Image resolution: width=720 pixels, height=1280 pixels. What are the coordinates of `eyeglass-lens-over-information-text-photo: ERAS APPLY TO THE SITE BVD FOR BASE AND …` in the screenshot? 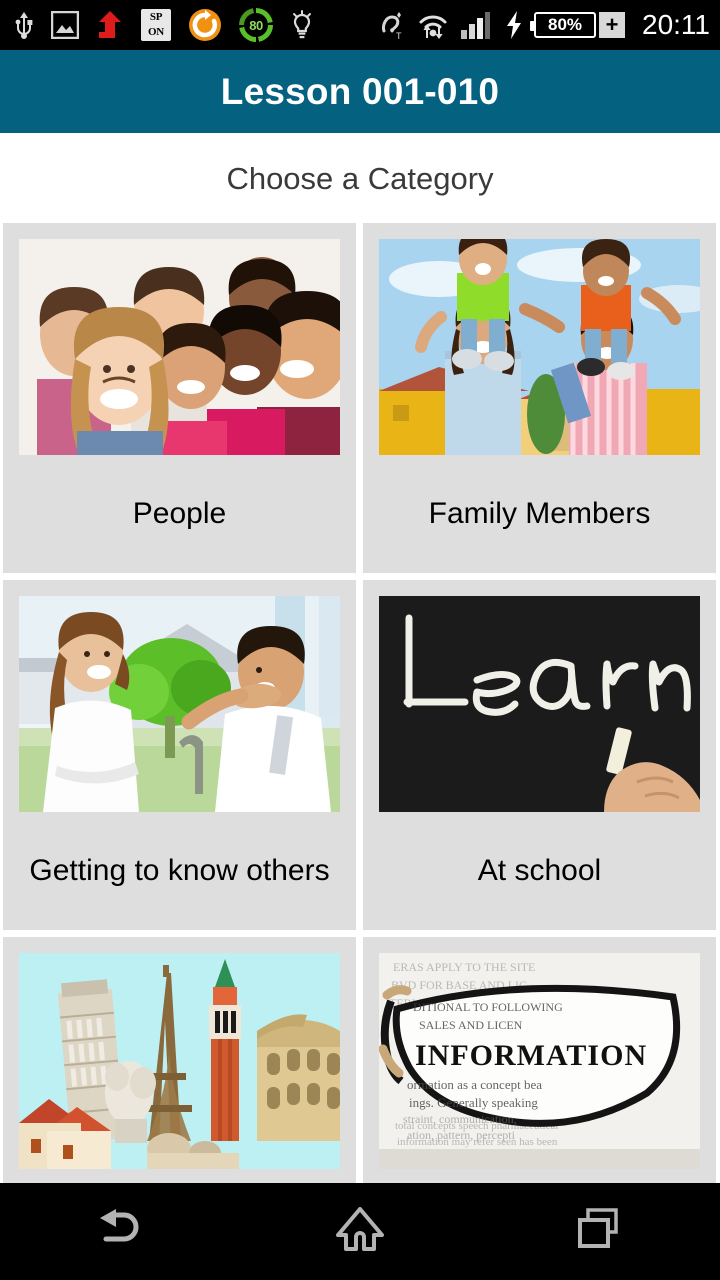 It's located at (539, 1061).